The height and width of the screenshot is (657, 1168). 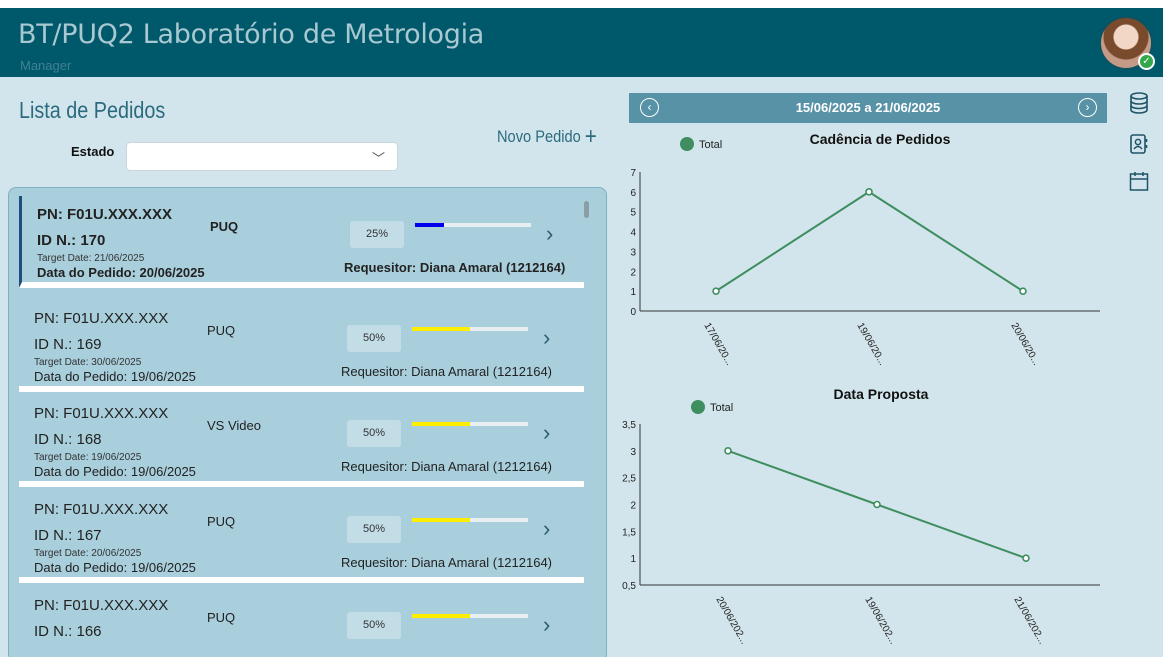 I want to click on calendar-icon, so click(x=1139, y=181).